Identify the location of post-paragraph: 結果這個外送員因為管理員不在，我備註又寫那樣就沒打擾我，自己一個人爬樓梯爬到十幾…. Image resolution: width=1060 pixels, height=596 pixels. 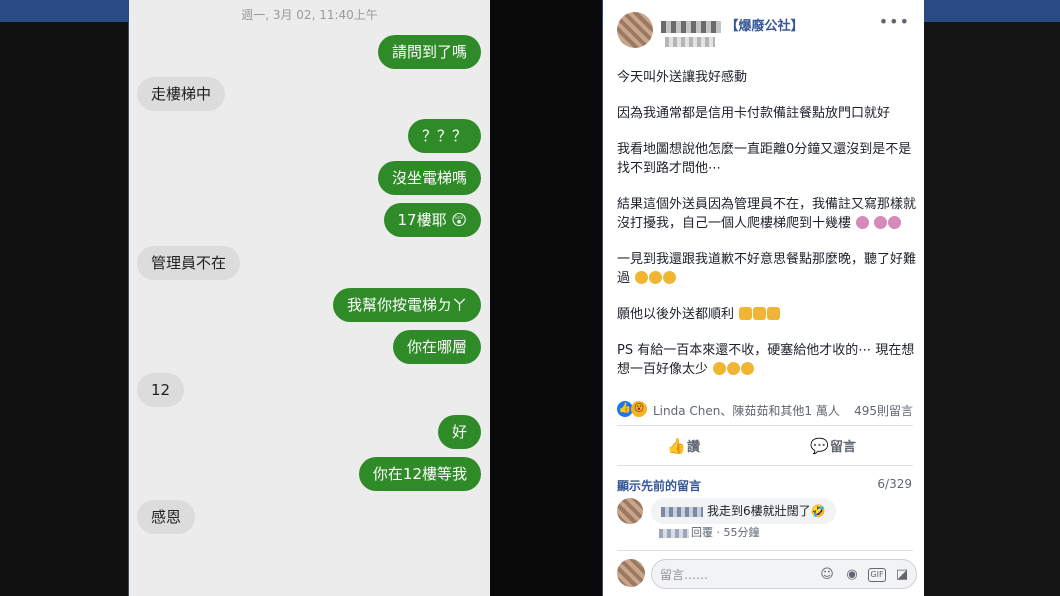
(767, 214).